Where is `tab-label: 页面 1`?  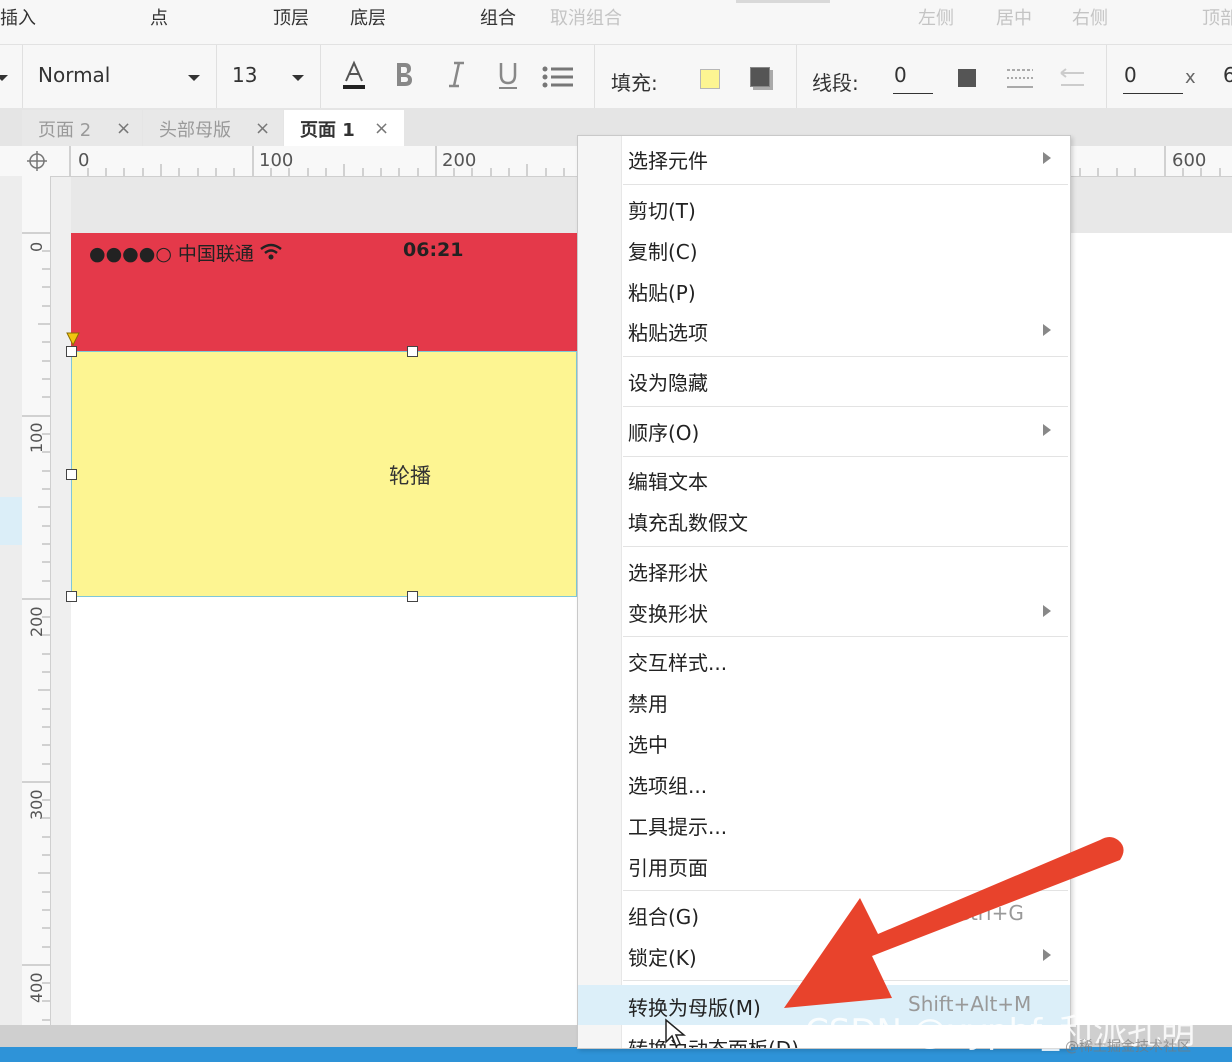 tab-label: 页面 1 is located at coordinates (327, 130).